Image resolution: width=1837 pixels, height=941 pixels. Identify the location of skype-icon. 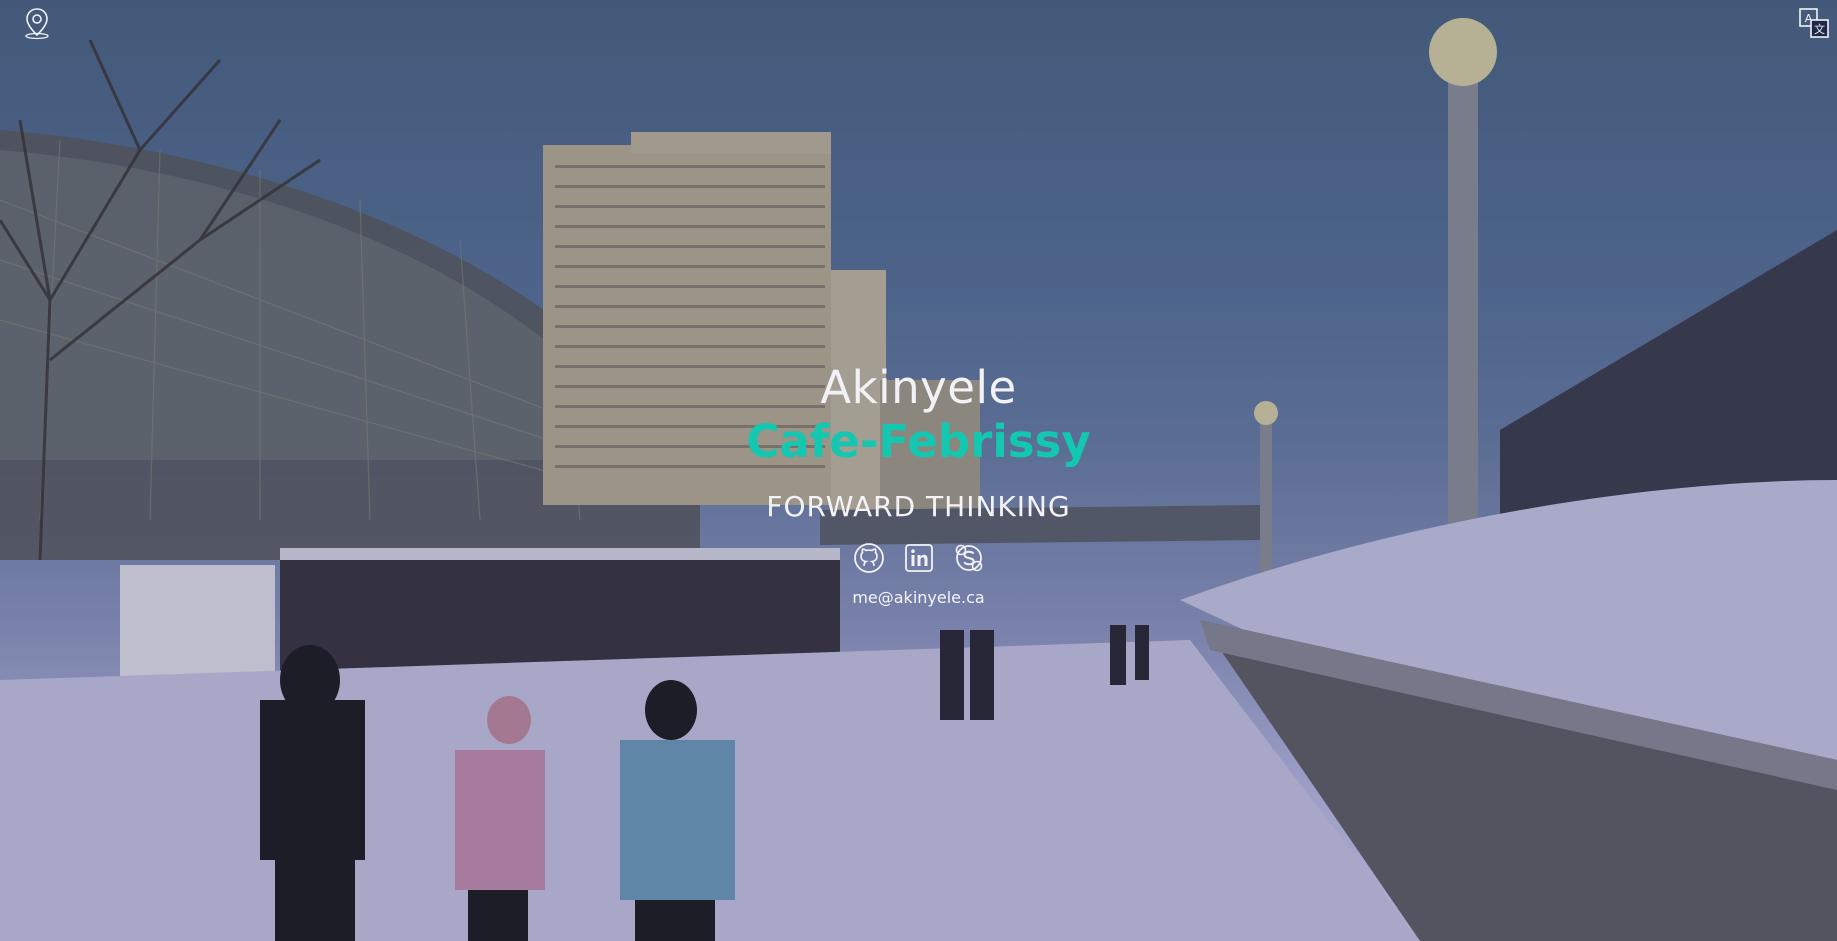
(968, 558).